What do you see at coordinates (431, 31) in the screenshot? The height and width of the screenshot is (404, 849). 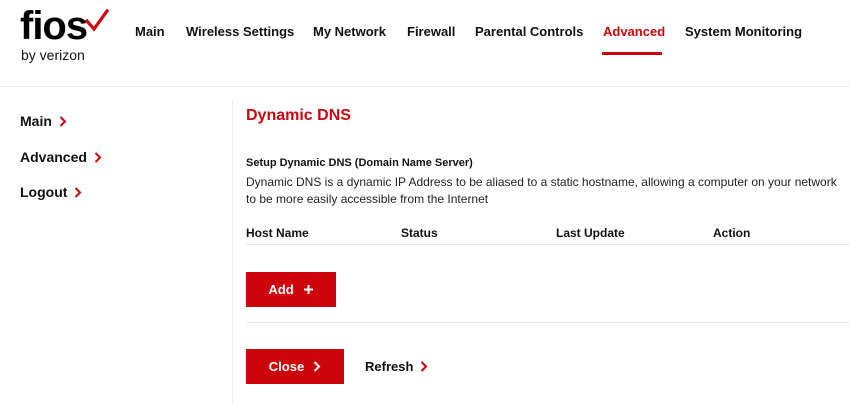 I see `nav-firewall: Firewall` at bounding box center [431, 31].